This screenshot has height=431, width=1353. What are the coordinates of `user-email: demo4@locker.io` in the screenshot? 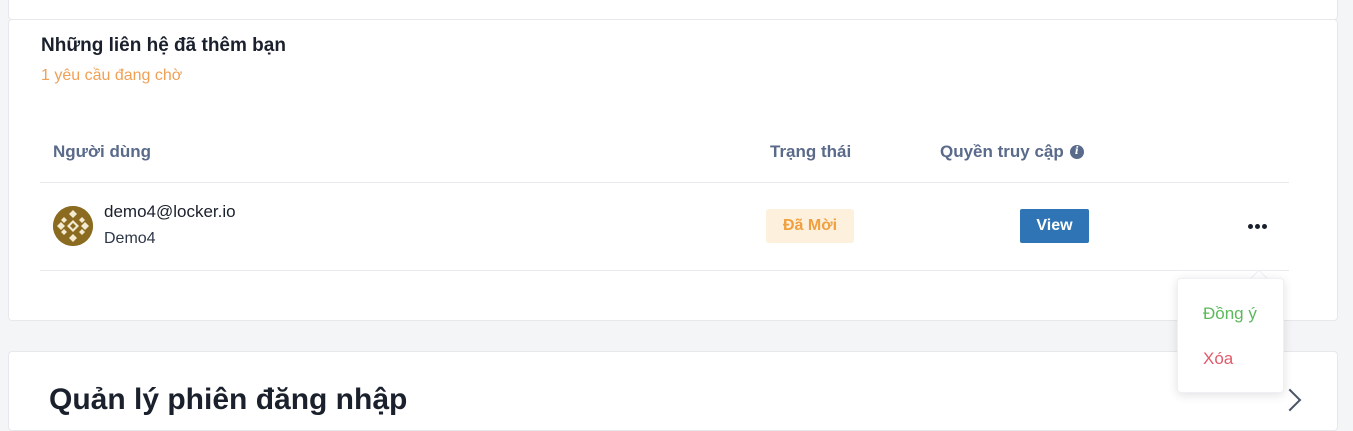 It's located at (170, 211).